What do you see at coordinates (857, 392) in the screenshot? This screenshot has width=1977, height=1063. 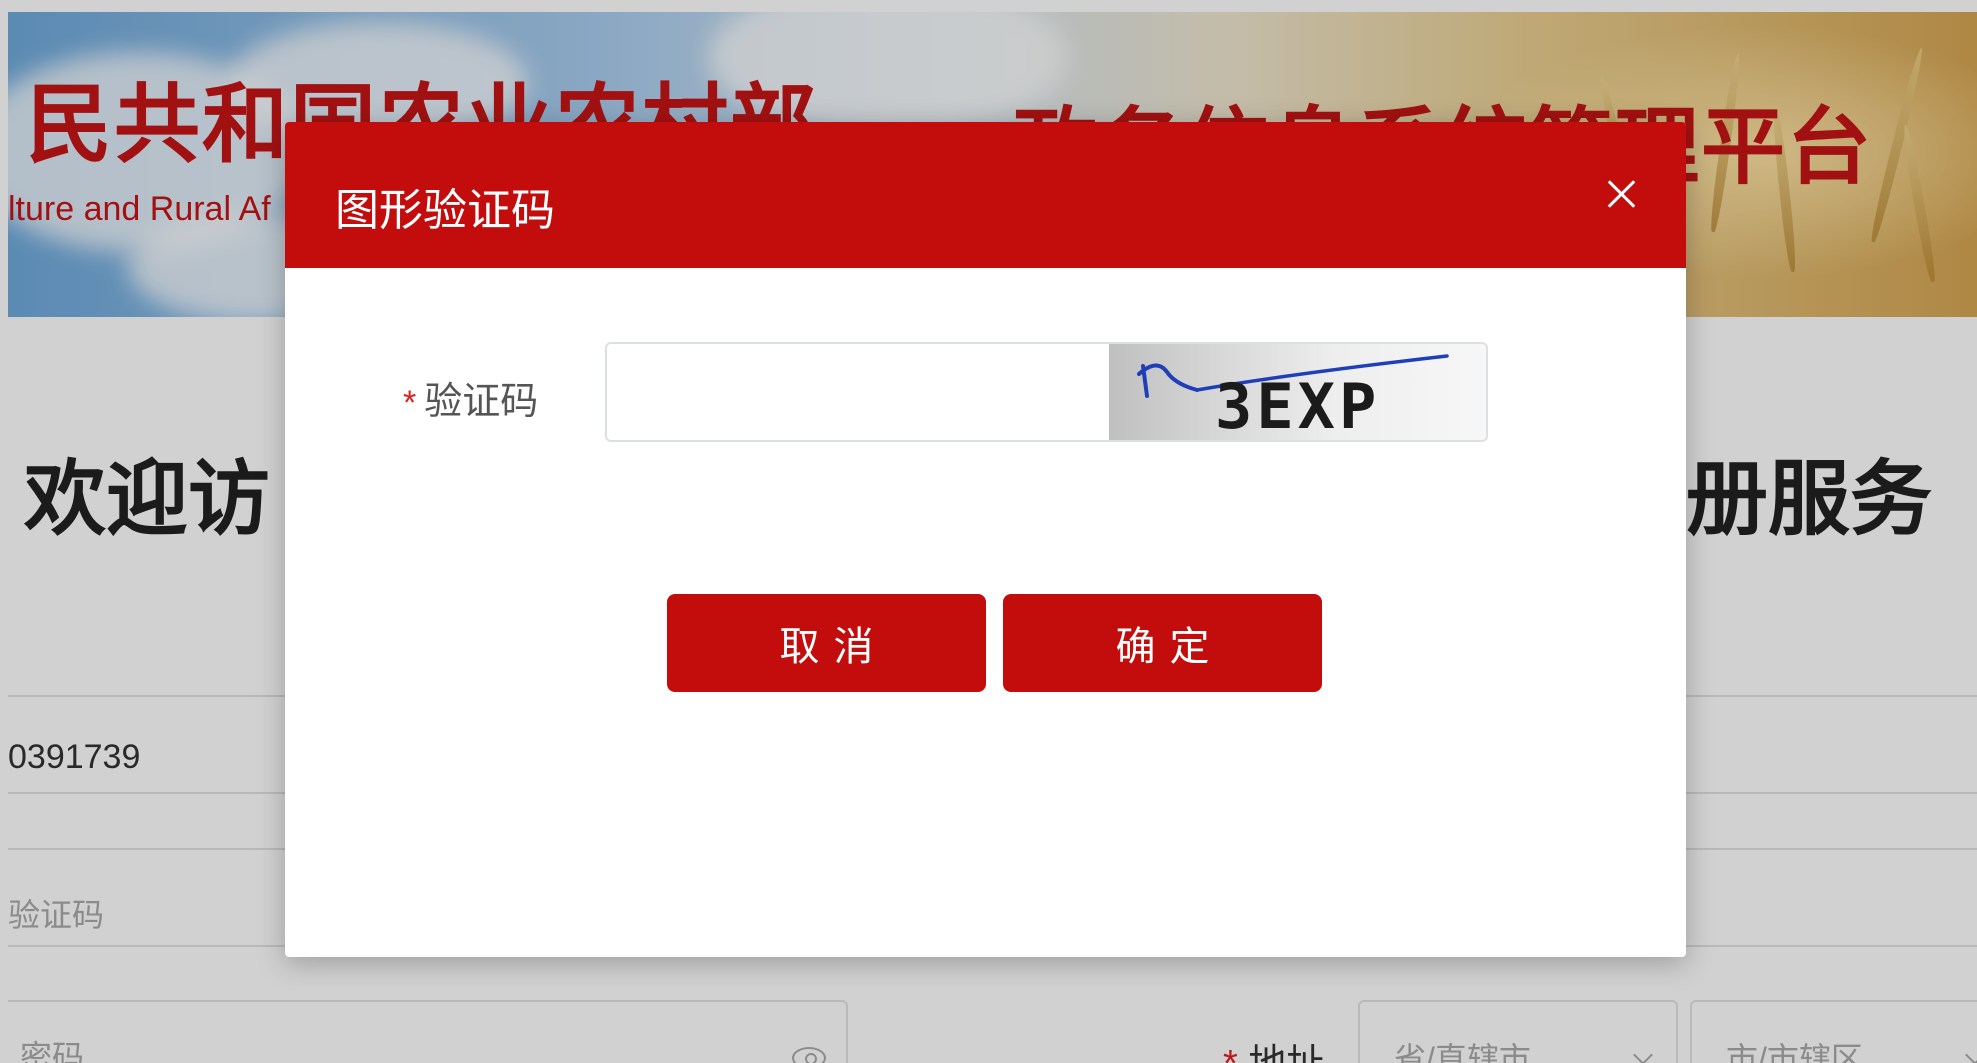 I see `captcha-input` at bounding box center [857, 392].